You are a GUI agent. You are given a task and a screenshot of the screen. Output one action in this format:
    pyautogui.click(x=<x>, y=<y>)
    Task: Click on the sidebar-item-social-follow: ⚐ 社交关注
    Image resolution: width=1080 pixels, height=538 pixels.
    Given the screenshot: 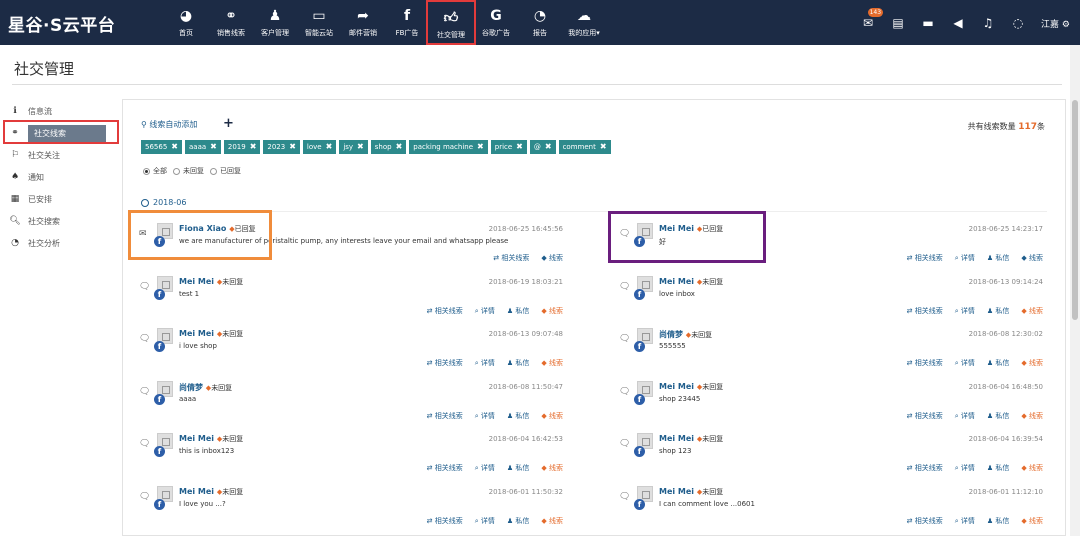 What is the action you would take?
    pyautogui.click(x=58, y=155)
    